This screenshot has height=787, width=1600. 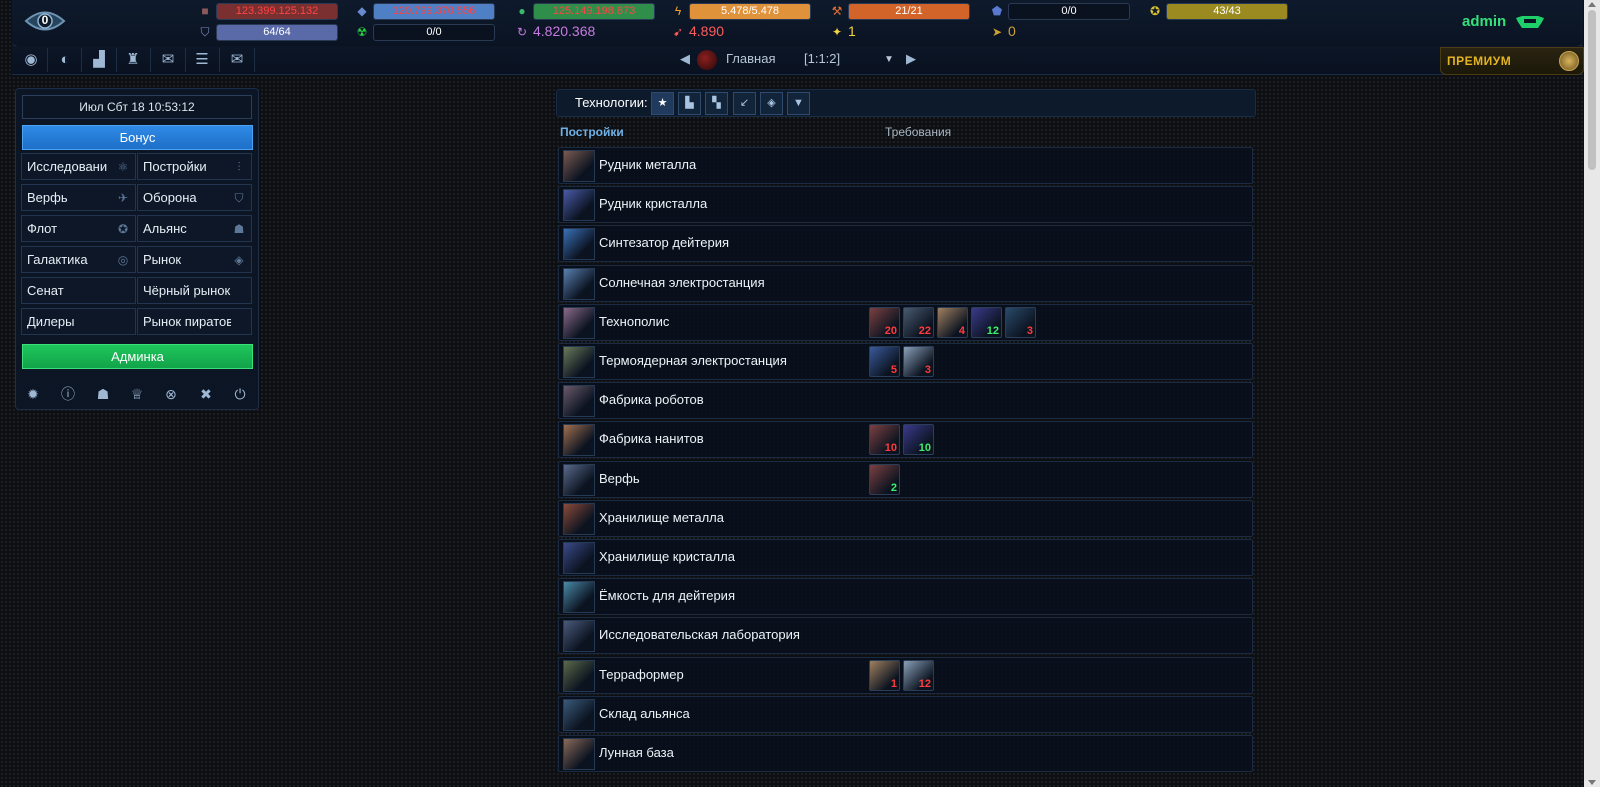 What do you see at coordinates (744, 103) in the screenshot?
I see `tab-fleet-icon: ↙` at bounding box center [744, 103].